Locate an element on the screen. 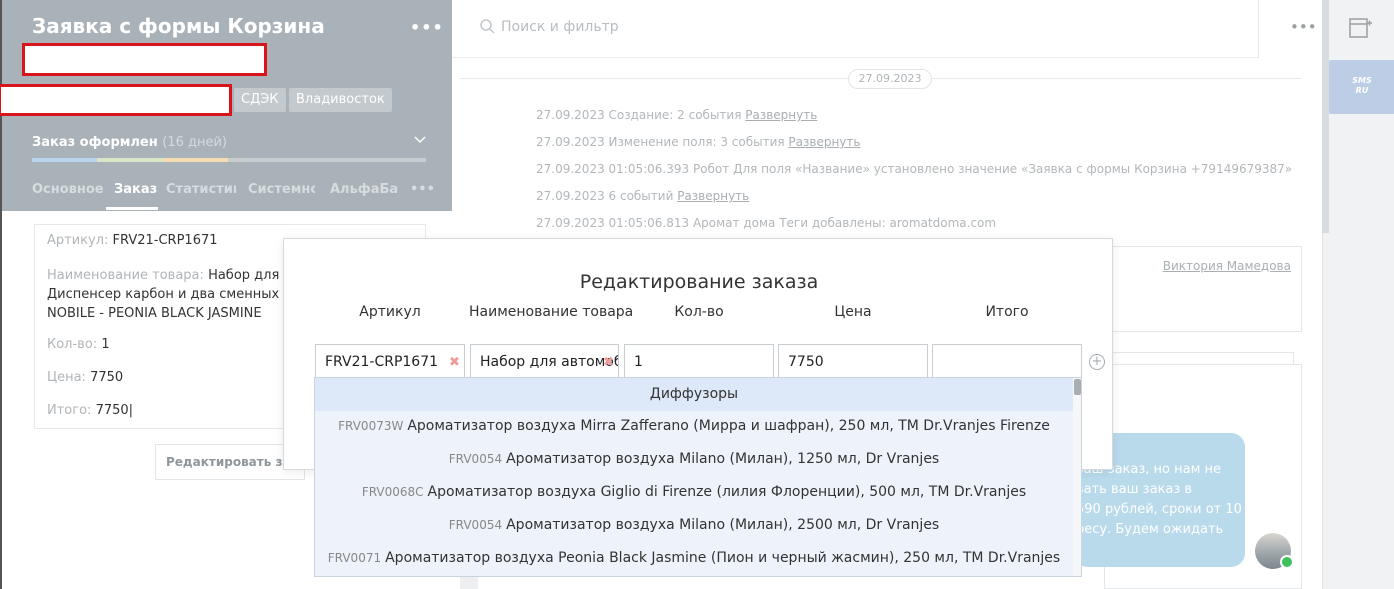 This screenshot has width=1394, height=589. tab-main: Основное is located at coordinates (68, 189).